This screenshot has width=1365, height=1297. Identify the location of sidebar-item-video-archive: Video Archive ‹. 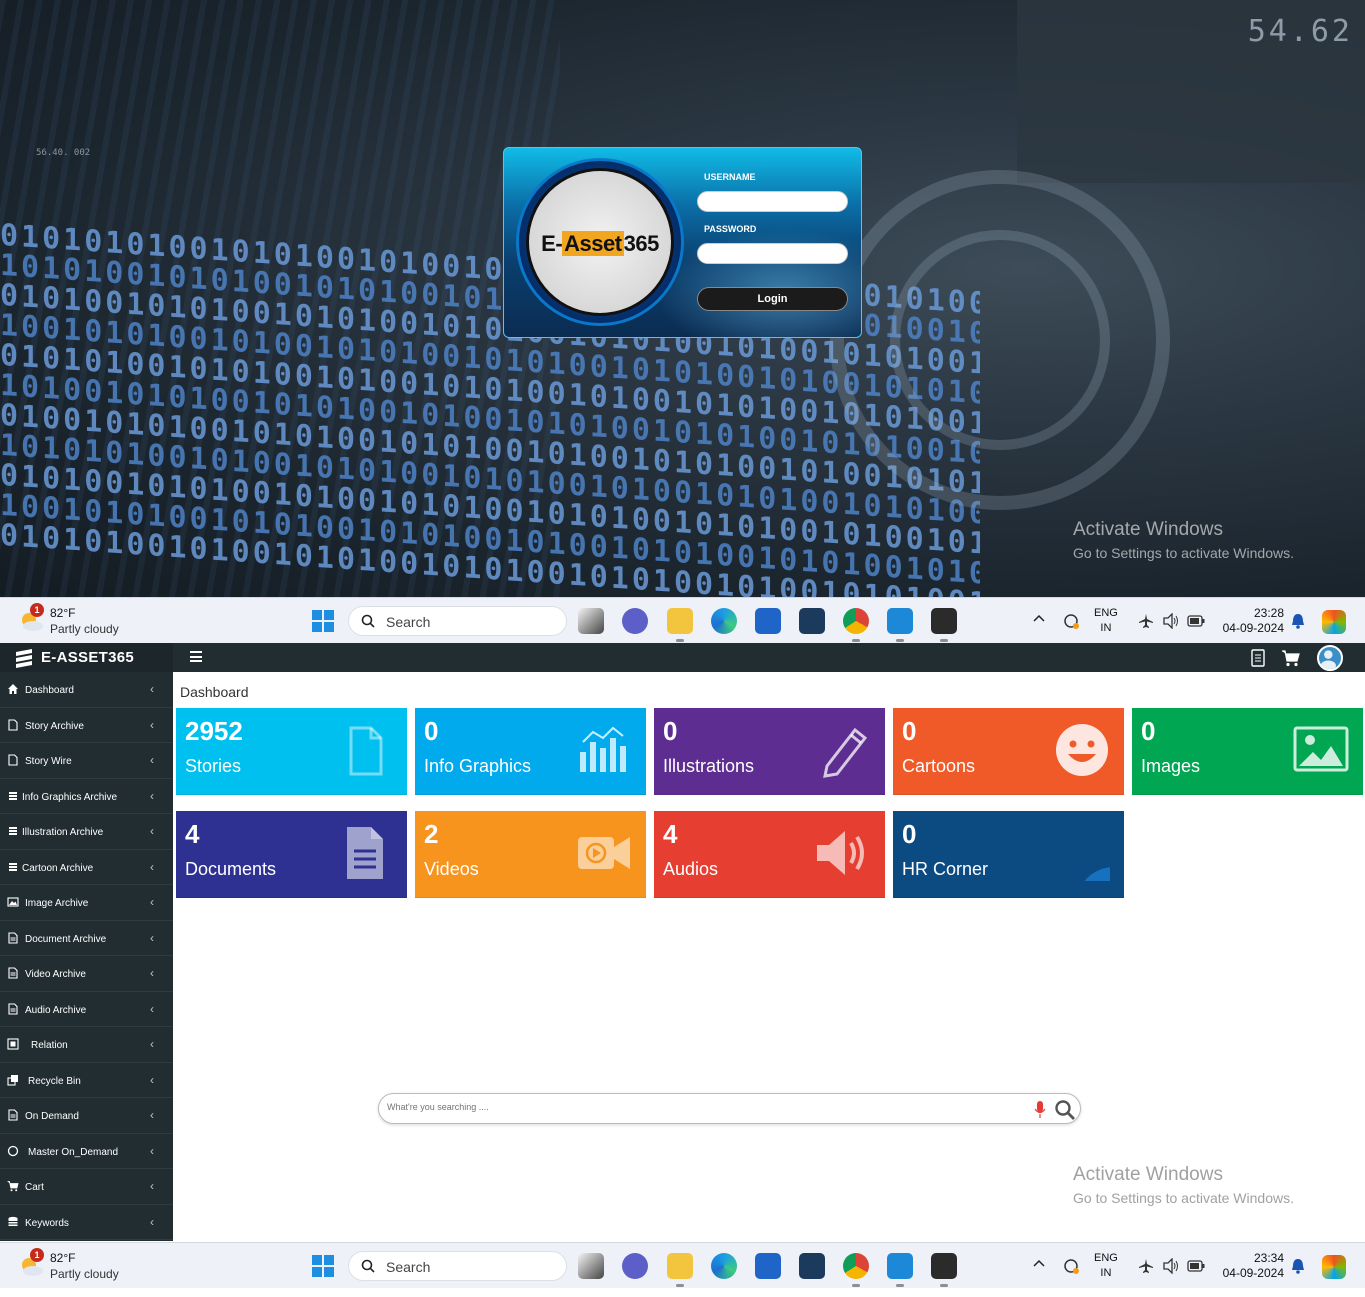
(86, 974).